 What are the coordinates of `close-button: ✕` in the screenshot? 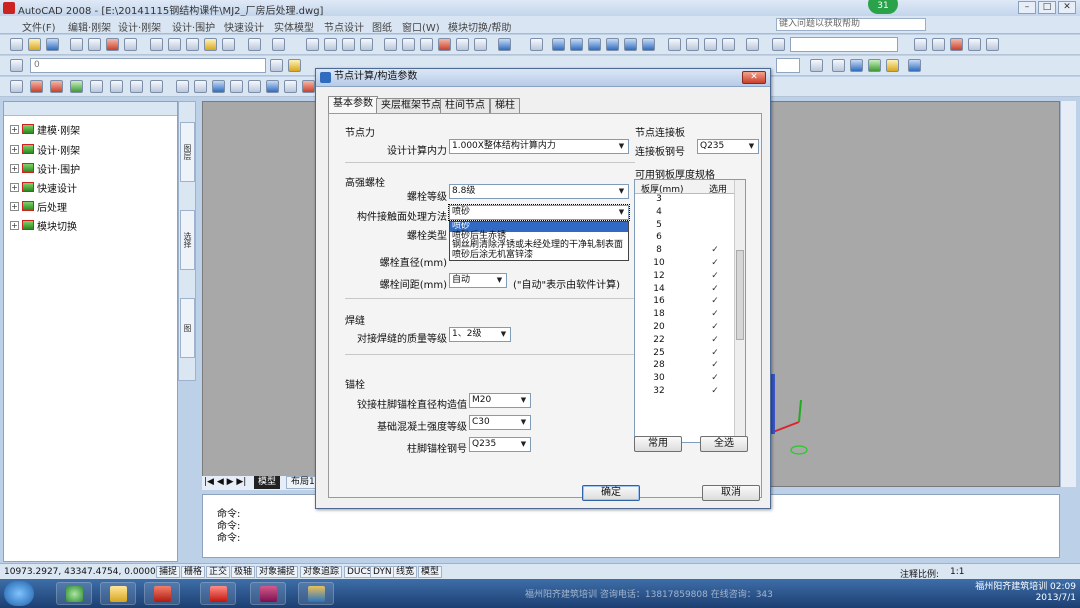 It's located at (1067, 7).